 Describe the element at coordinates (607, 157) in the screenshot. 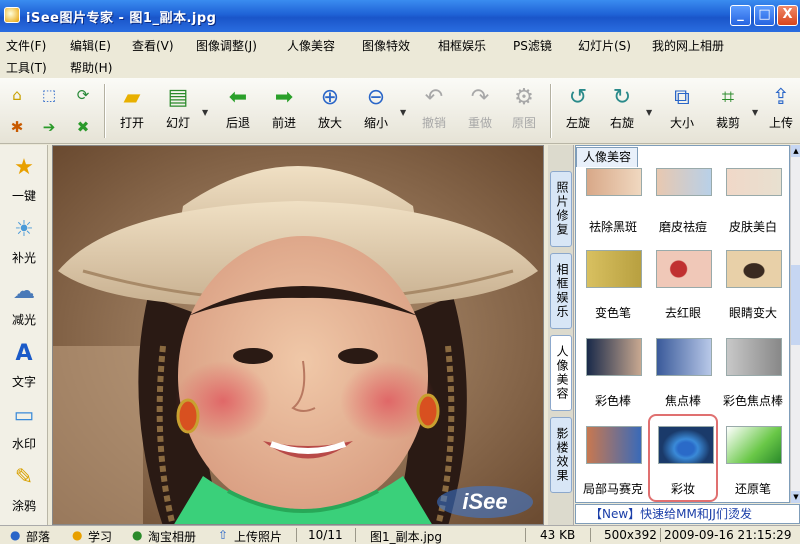

I see `panel-tab-portrait: 人像美容` at that location.